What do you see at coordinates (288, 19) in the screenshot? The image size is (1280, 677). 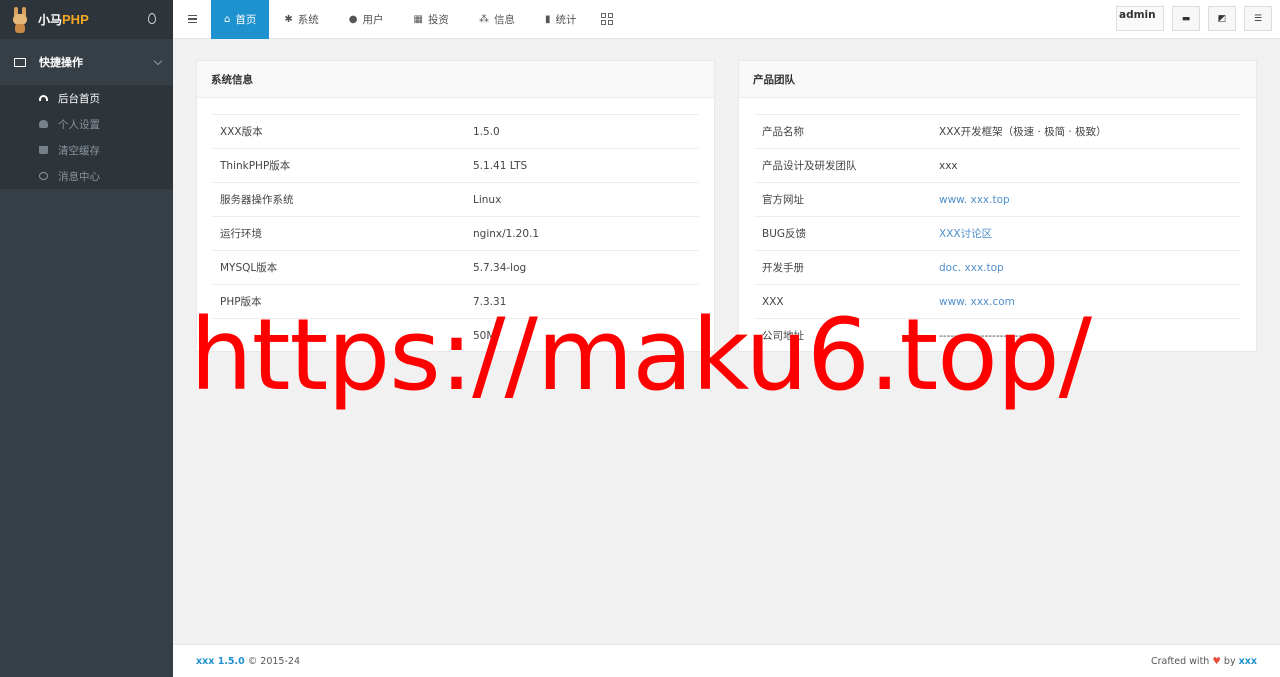 I see `gear-icon: ✱` at bounding box center [288, 19].